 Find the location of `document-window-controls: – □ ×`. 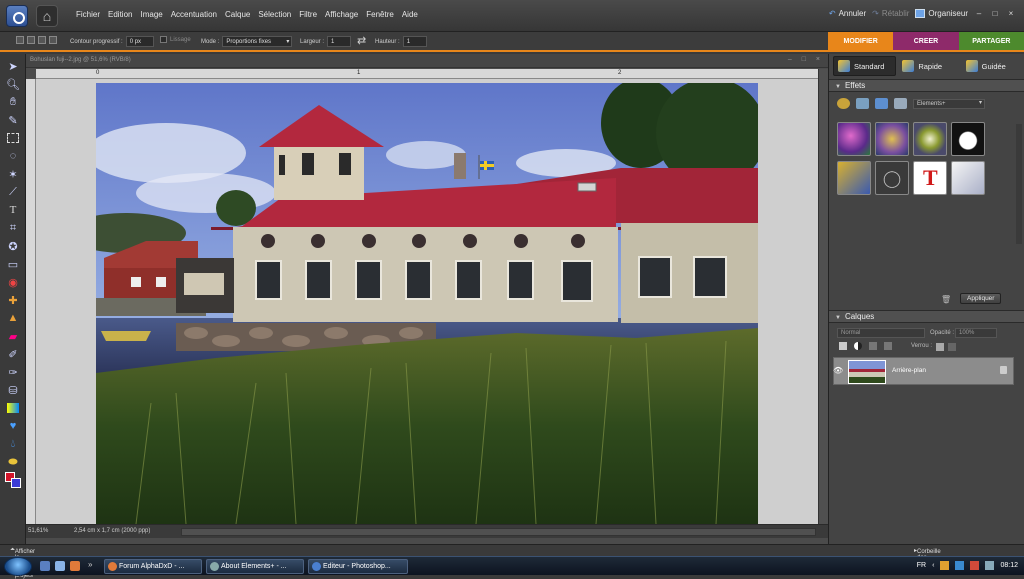

document-window-controls: – □ × is located at coordinates (806, 59).